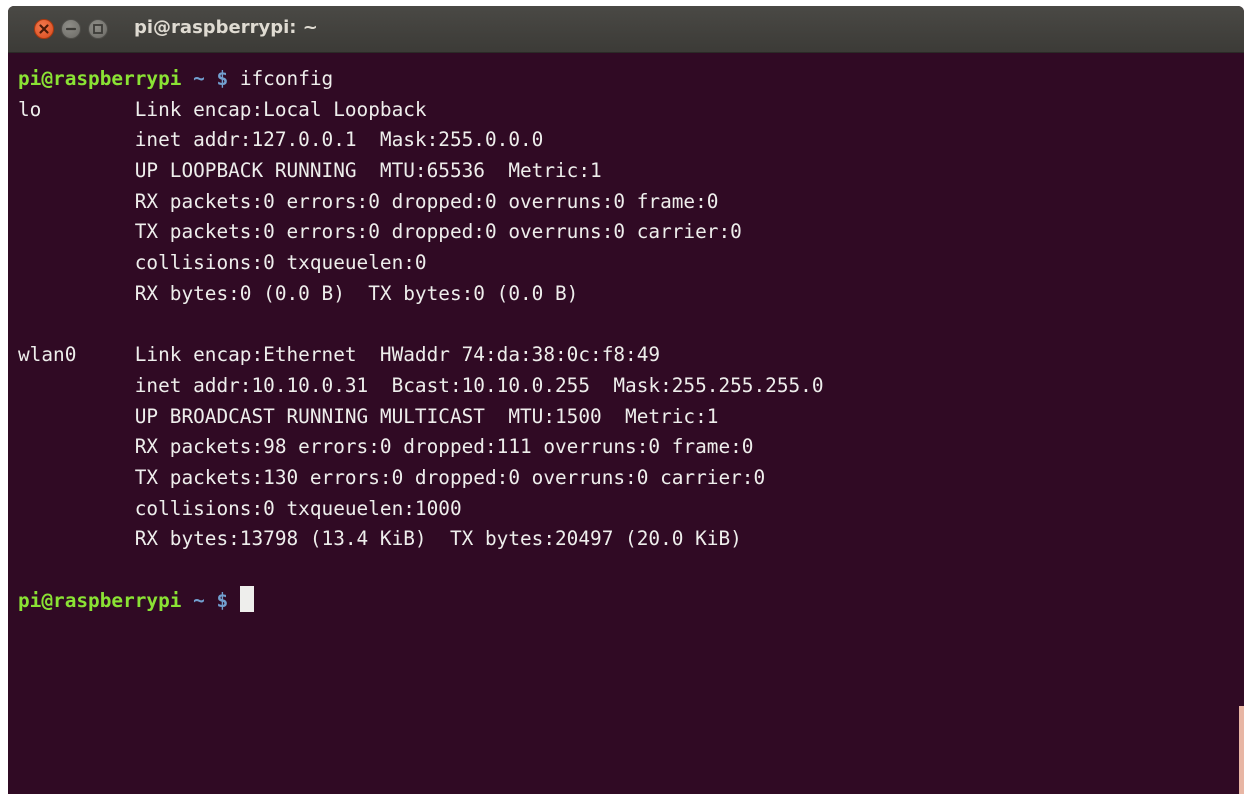 This screenshot has height=794, width=1248. I want to click on minimize-button, so click(71, 29).